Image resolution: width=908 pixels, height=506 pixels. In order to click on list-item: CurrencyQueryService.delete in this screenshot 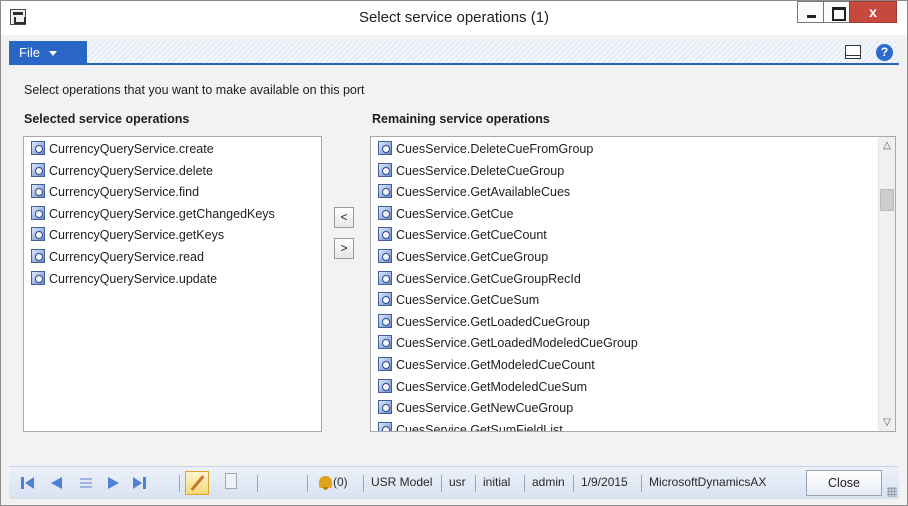, I will do `click(172, 172)`.